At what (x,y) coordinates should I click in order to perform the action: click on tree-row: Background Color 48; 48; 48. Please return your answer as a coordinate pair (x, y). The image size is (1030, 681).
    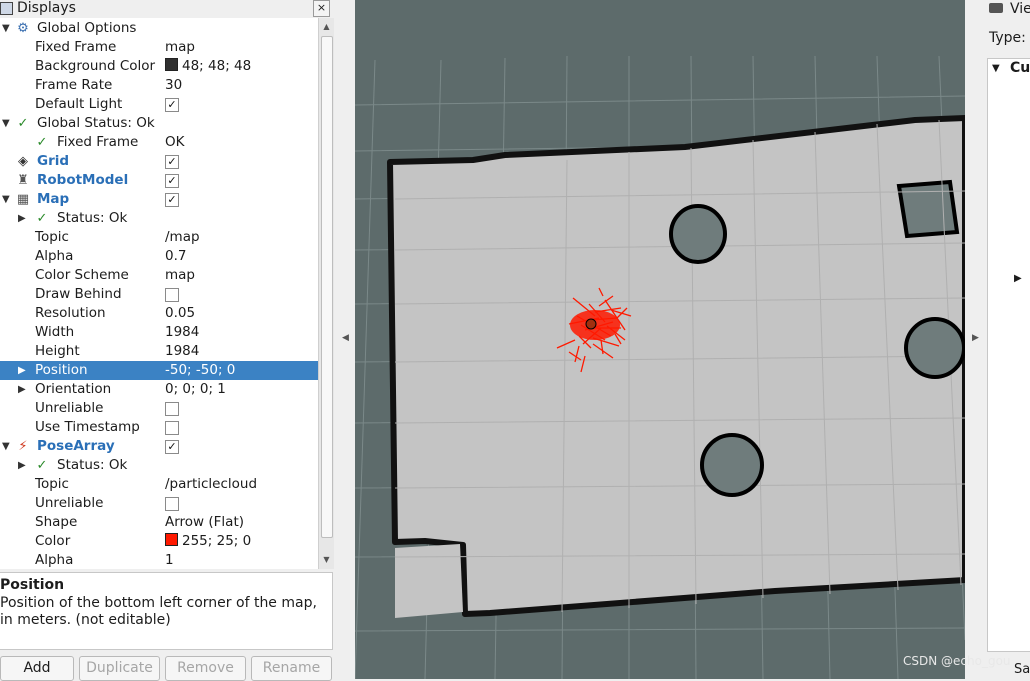
    Looking at the image, I should click on (159, 66).